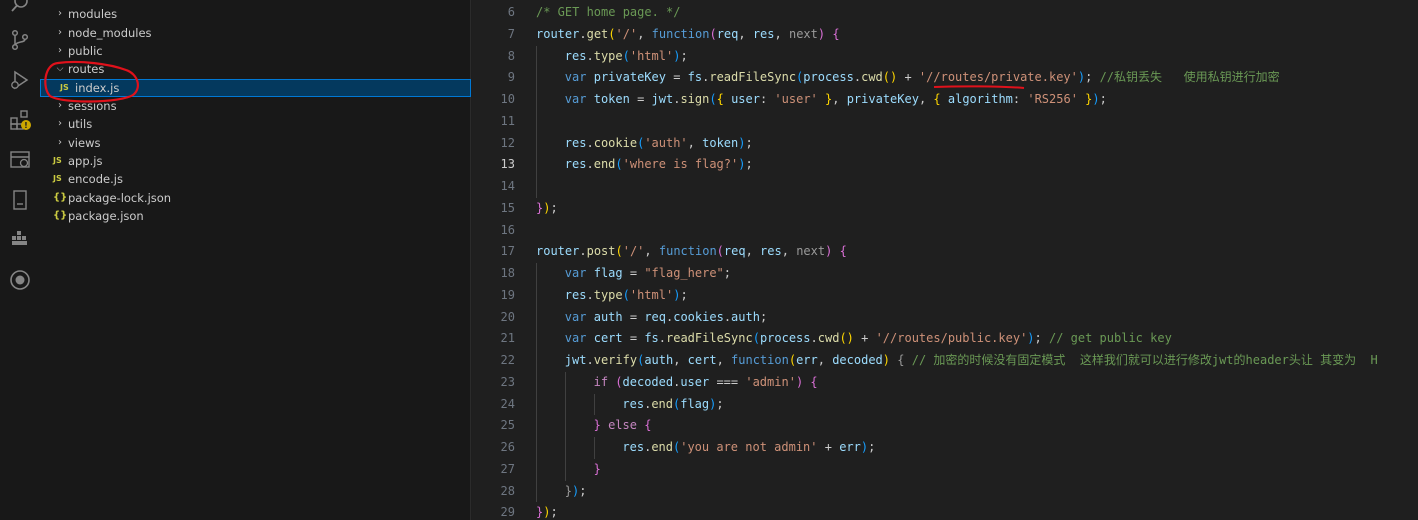 This screenshot has height=520, width=1418. What do you see at coordinates (20, 200) in the screenshot?
I see `bookmark-icon` at bounding box center [20, 200].